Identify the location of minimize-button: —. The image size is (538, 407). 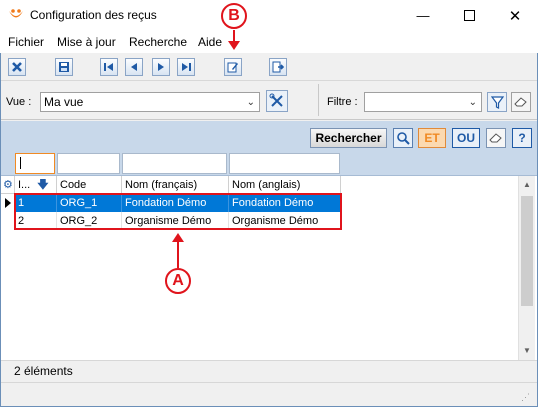
(423, 15).